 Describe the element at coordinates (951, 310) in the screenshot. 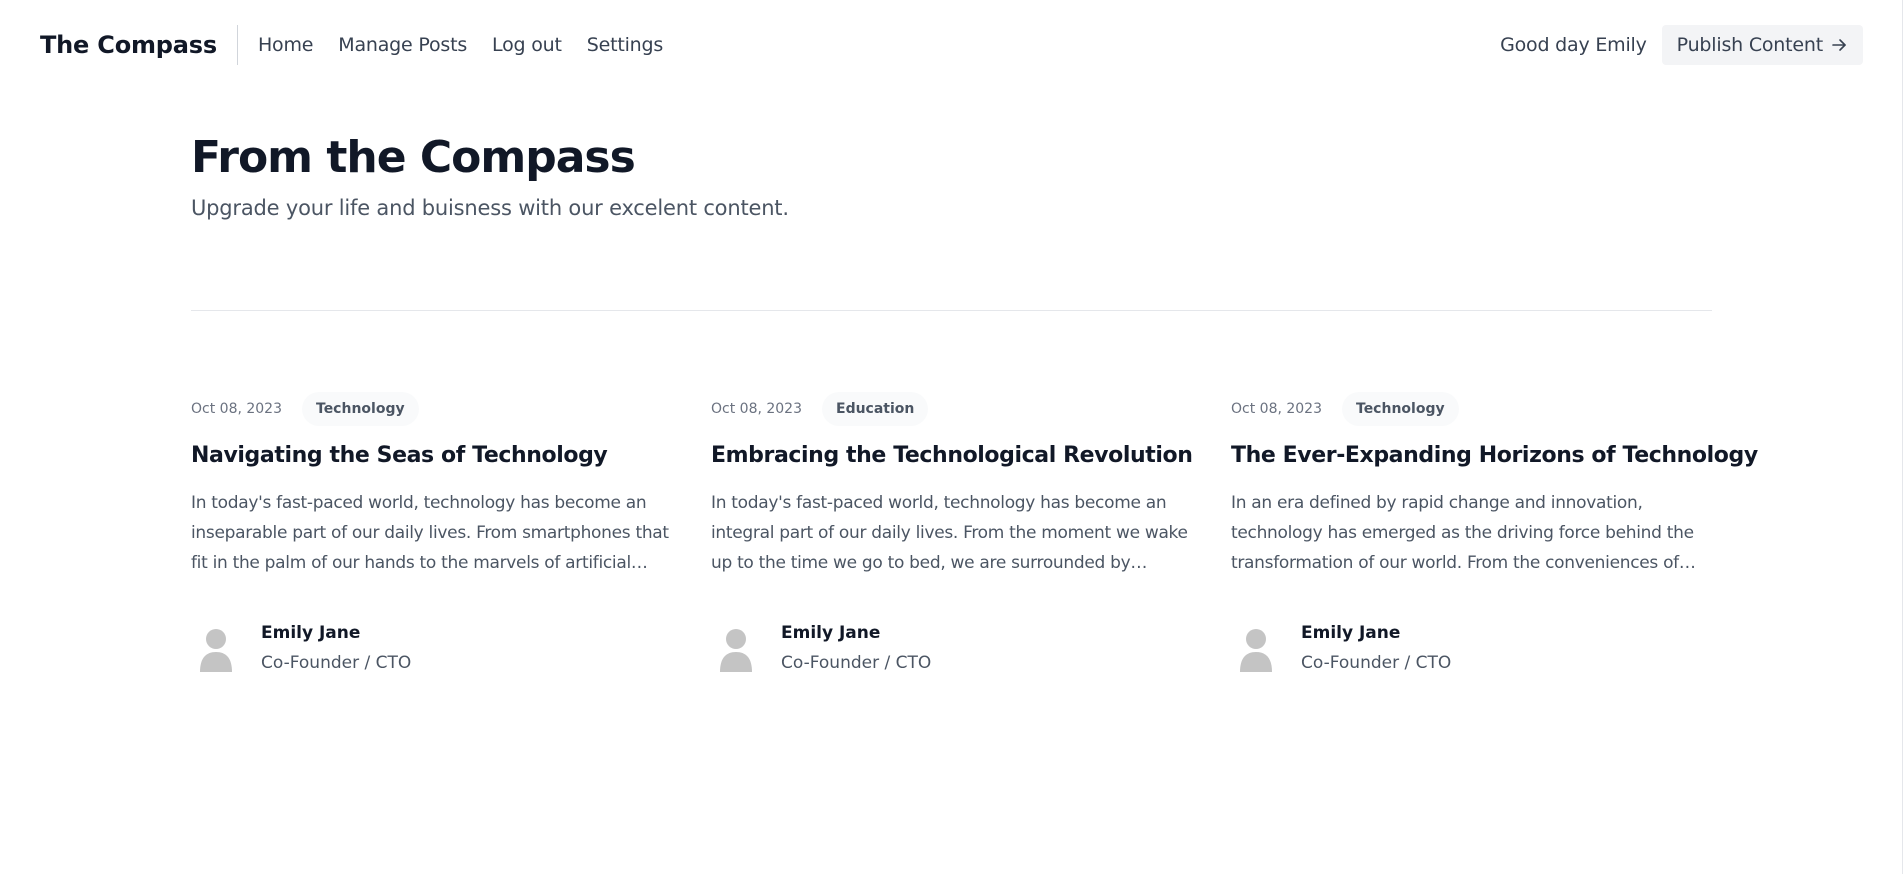

I see `section-divider` at that location.